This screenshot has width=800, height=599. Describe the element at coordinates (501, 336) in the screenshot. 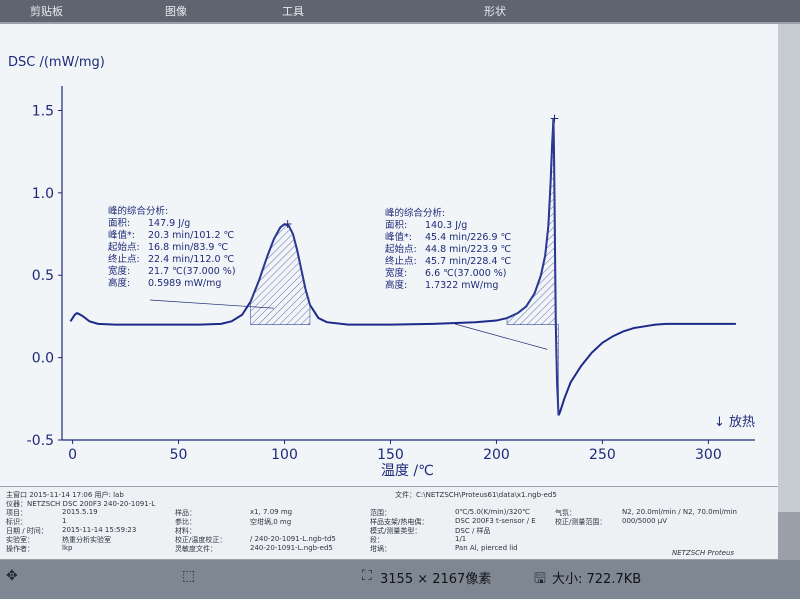

I see `leader-line` at that location.